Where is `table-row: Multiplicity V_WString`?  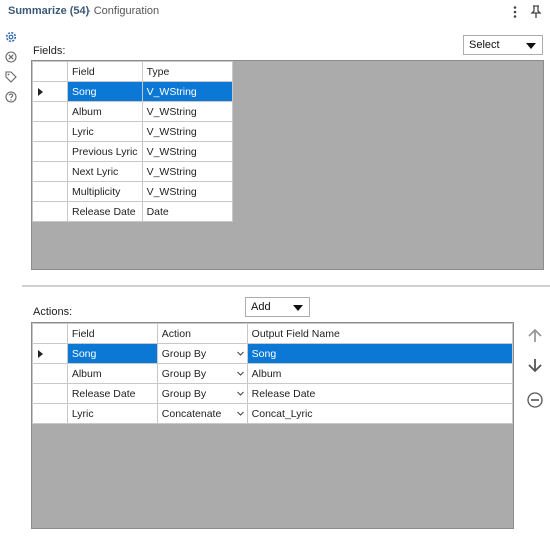 table-row: Multiplicity V_WString is located at coordinates (132, 191).